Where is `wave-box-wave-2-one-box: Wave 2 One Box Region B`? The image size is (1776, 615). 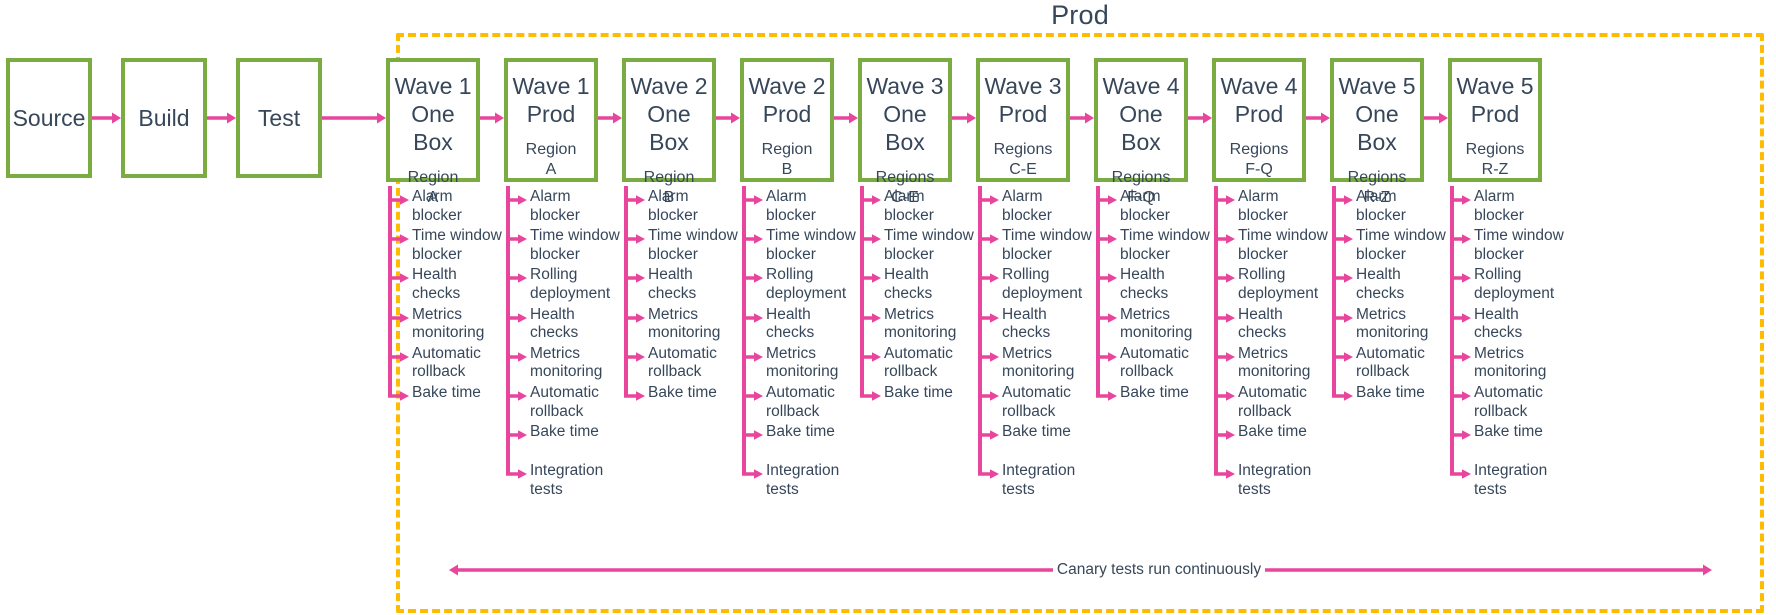
wave-box-wave-2-one-box: Wave 2 One Box Region B is located at coordinates (669, 132).